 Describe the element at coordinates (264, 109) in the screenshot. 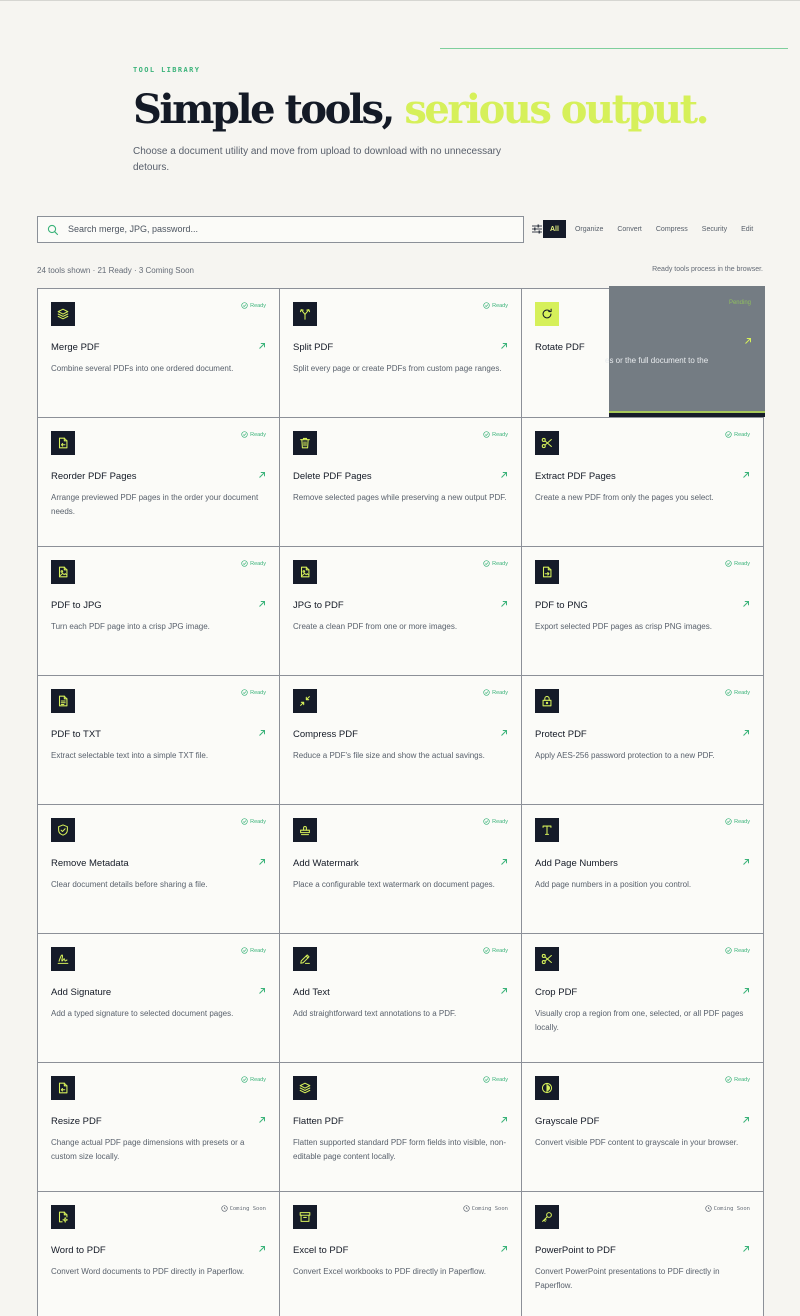

I see `title-primary: Simple tools,` at that location.